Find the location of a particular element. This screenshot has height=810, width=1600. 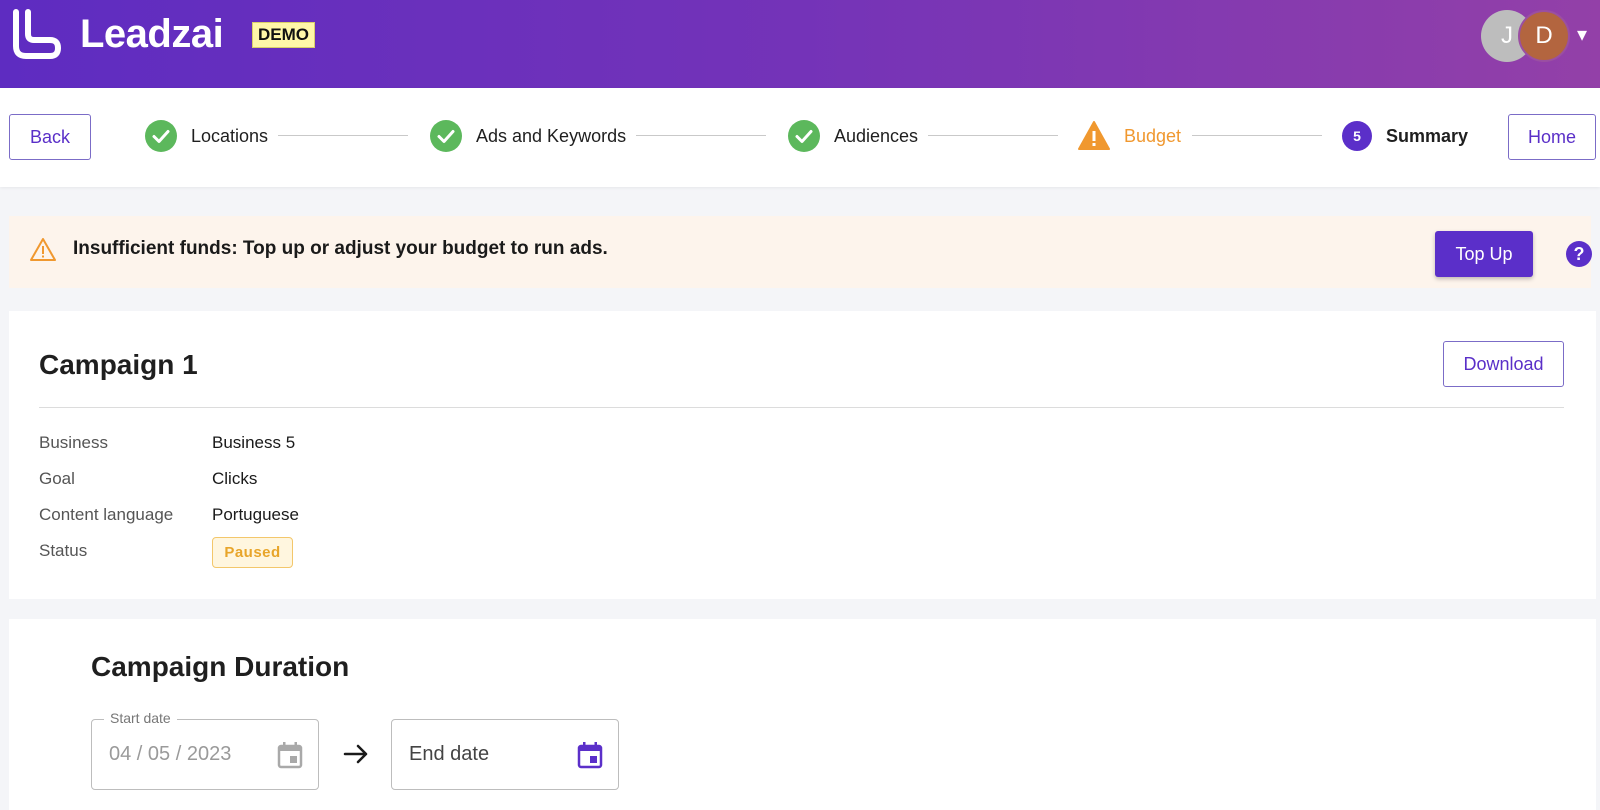

leadzai-logo-icon is located at coordinates (34, 36).